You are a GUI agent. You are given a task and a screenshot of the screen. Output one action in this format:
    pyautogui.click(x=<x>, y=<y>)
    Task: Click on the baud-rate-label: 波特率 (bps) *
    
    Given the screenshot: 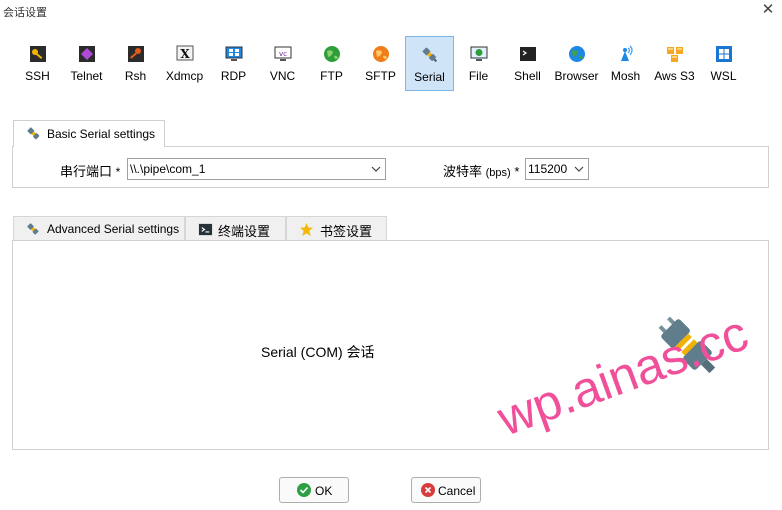 What is the action you would take?
    pyautogui.click(x=481, y=170)
    